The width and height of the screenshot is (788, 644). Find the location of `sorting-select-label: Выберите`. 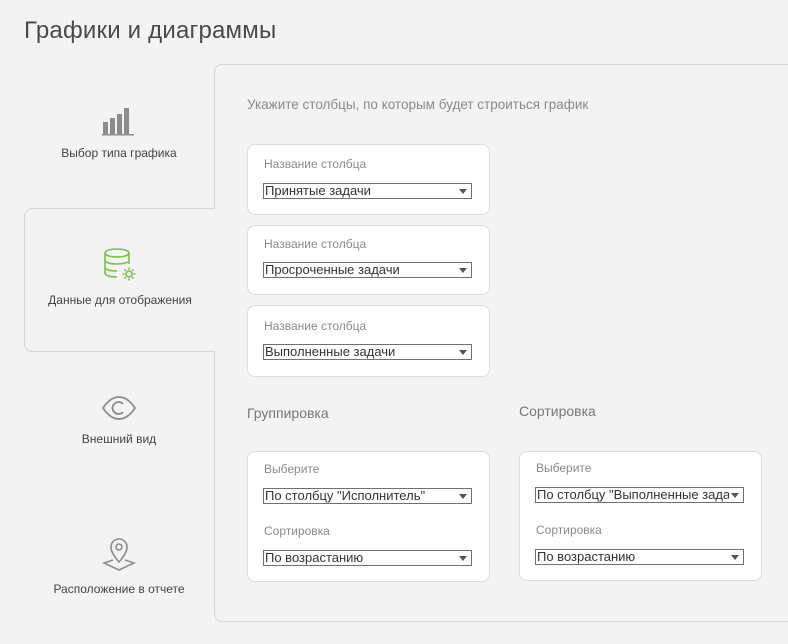

sorting-select-label: Выберите is located at coordinates (564, 468).